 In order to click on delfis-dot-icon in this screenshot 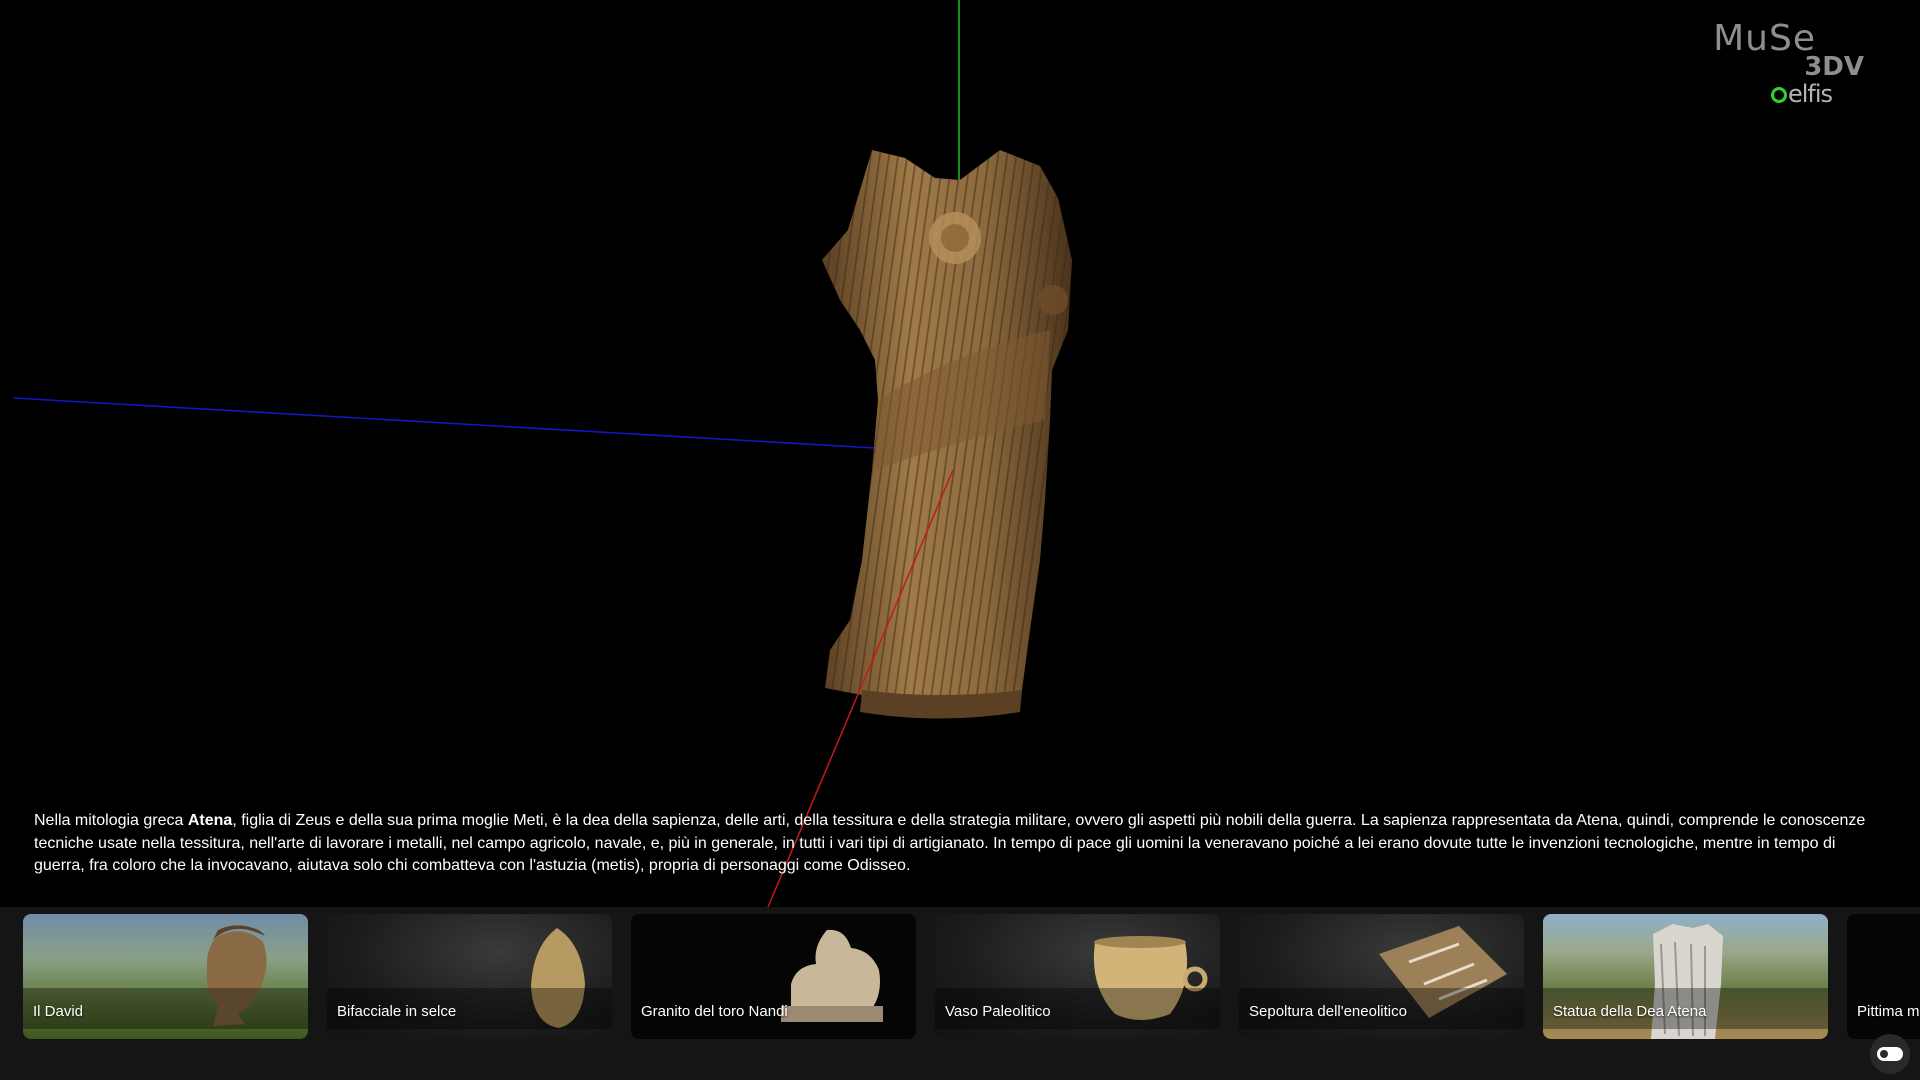, I will do `click(1778, 95)`.